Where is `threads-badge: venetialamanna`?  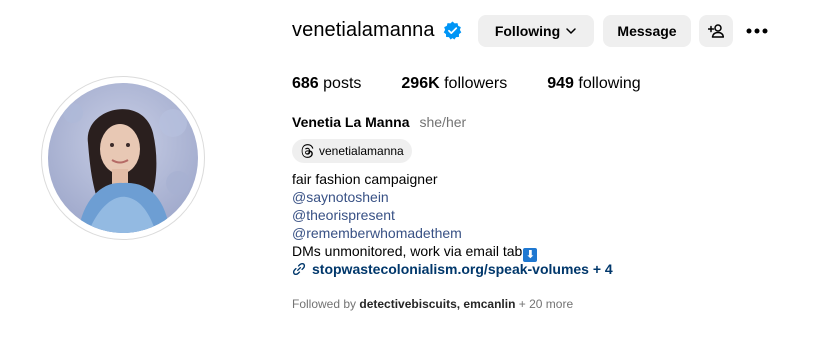
threads-badge: venetialamanna is located at coordinates (352, 151).